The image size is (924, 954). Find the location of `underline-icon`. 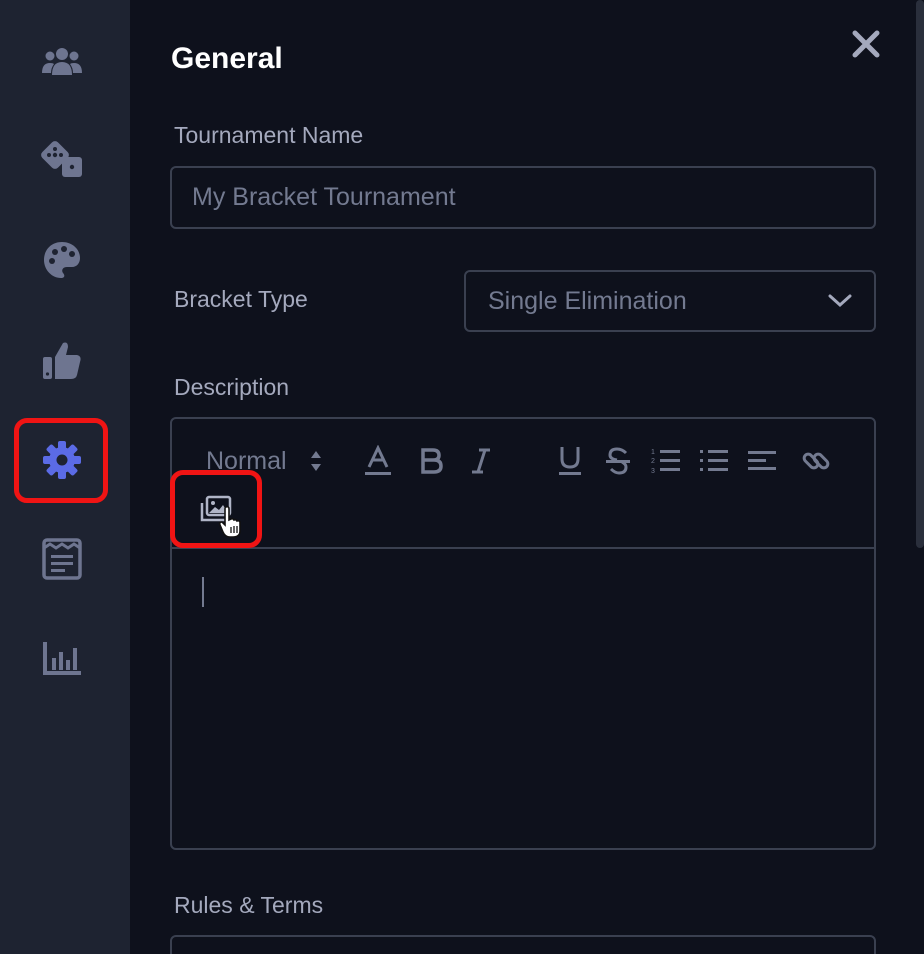

underline-icon is located at coordinates (570, 461).